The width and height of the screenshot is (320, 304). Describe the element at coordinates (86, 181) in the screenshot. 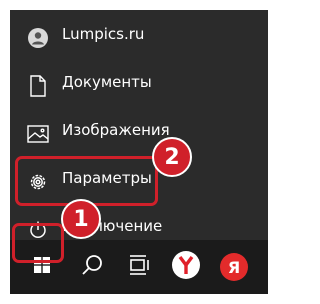

I see `settings-highlight-frame` at that location.